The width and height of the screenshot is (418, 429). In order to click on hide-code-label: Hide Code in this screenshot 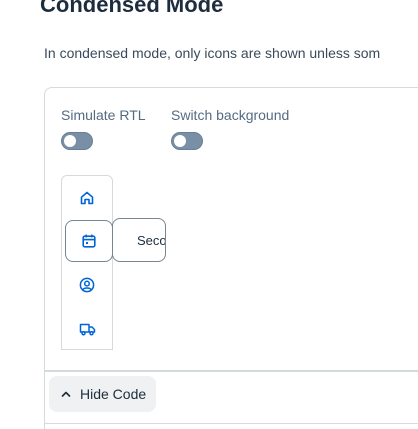, I will do `click(113, 394)`.